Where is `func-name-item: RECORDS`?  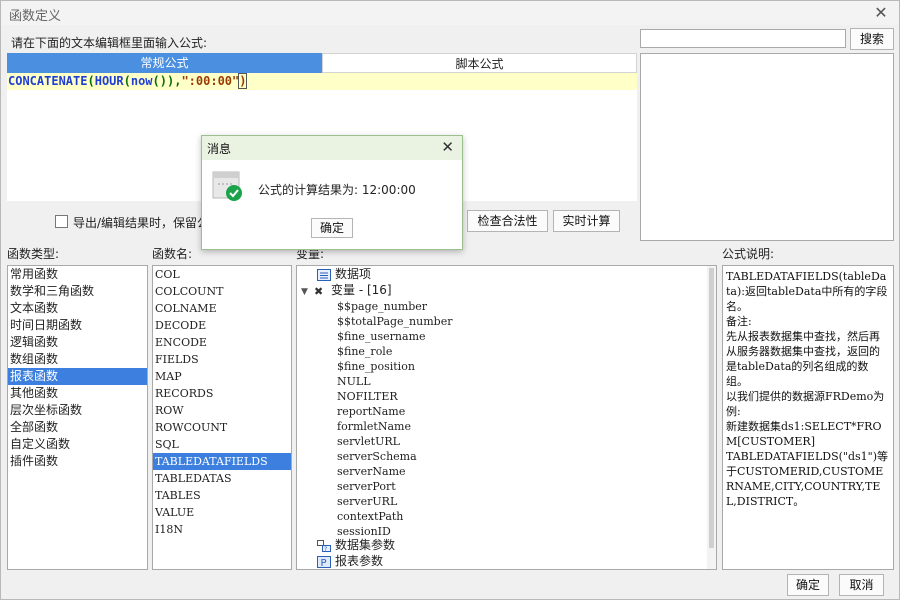 func-name-item: RECORDS is located at coordinates (222, 393).